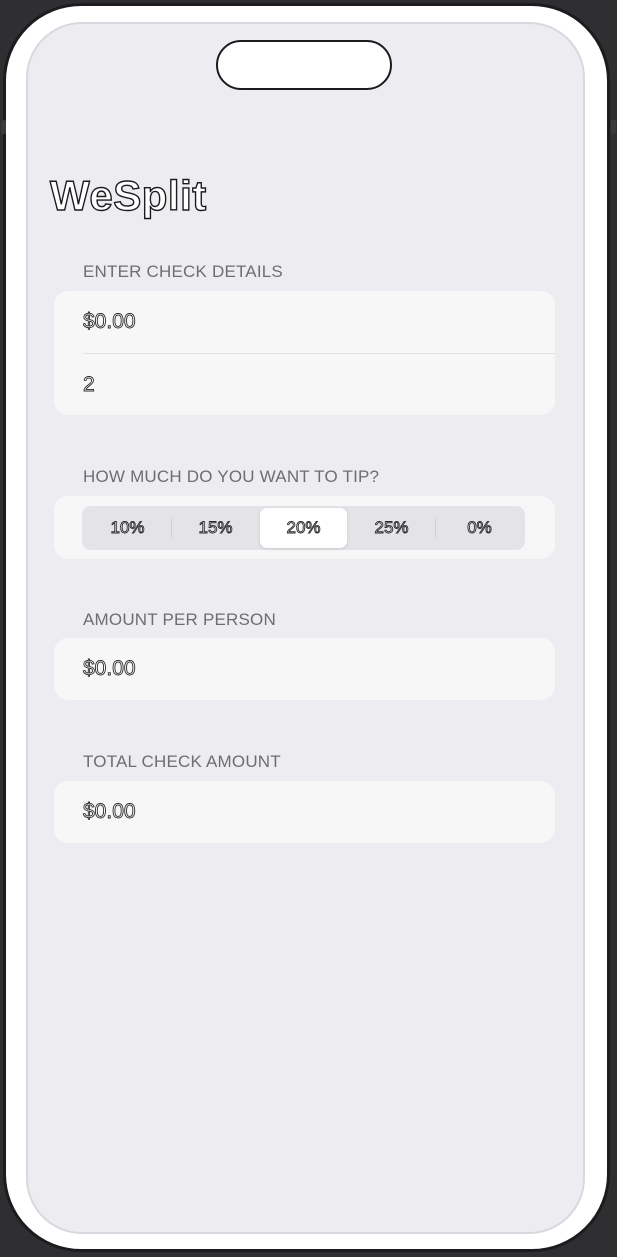 The width and height of the screenshot is (617, 1257). What do you see at coordinates (231, 476) in the screenshot?
I see `tip-header: HOW MUCH DO YOU WANT TO TIP?` at bounding box center [231, 476].